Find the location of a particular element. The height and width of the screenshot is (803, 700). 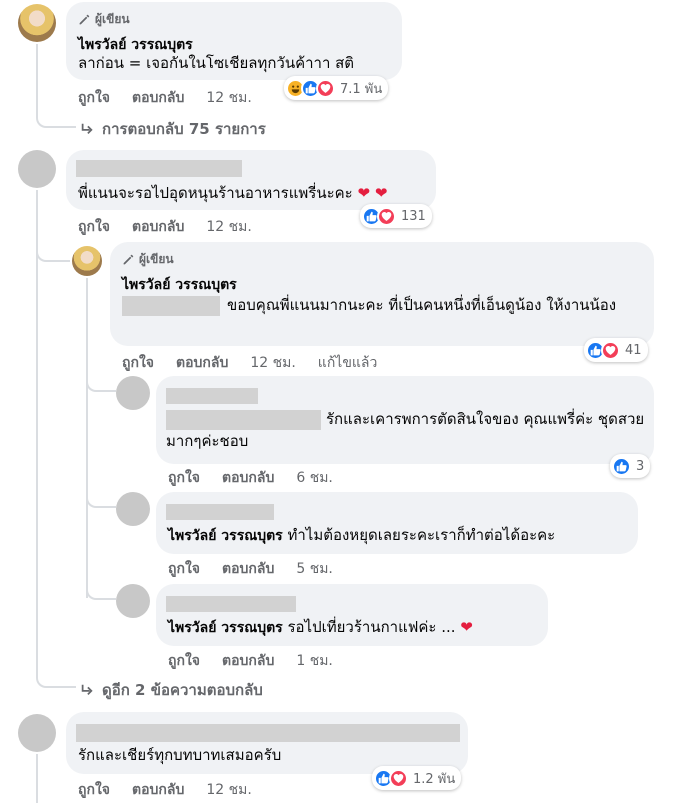

reaction-summary: 41 is located at coordinates (616, 350).